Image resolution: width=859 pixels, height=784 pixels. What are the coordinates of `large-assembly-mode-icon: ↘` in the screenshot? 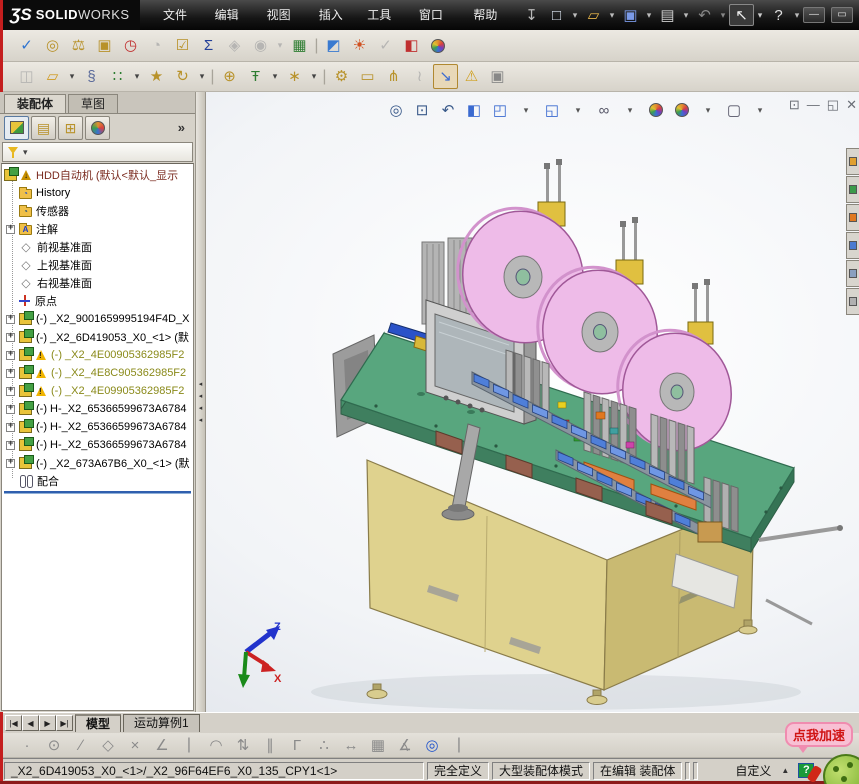 It's located at (445, 76).